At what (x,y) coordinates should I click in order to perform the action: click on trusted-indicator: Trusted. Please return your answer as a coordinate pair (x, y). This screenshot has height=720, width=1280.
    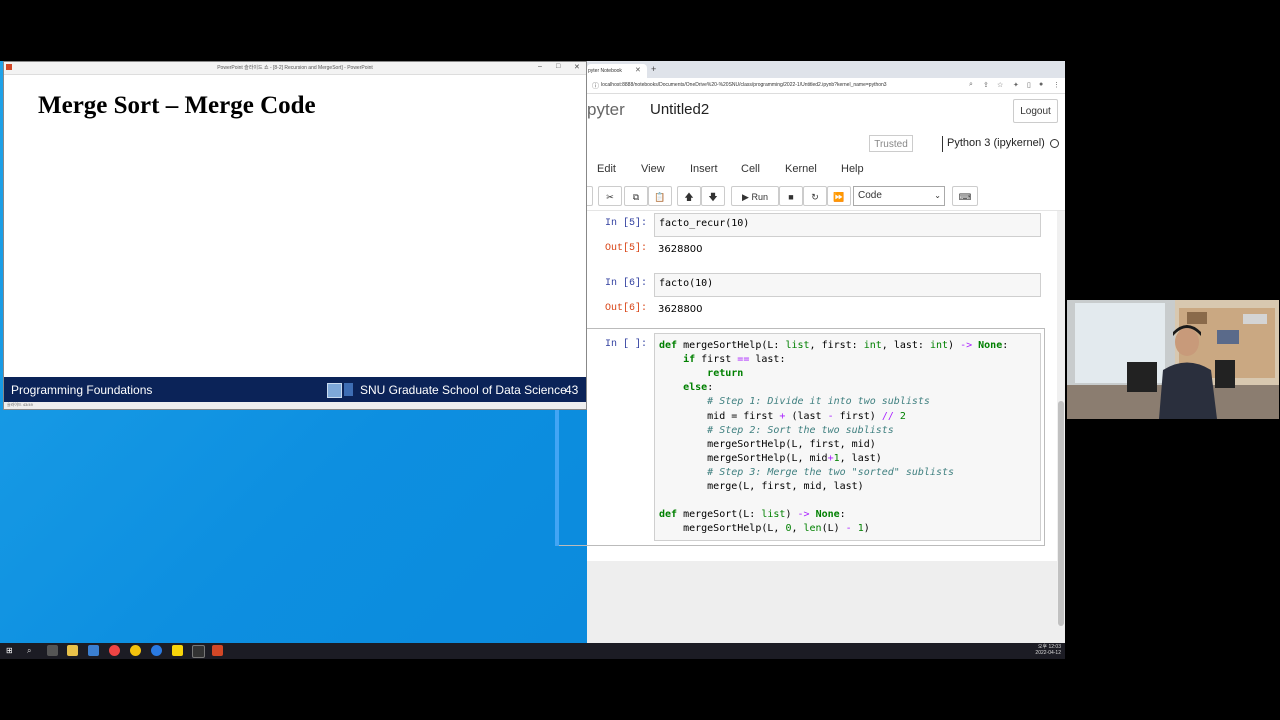
    Looking at the image, I should click on (891, 143).